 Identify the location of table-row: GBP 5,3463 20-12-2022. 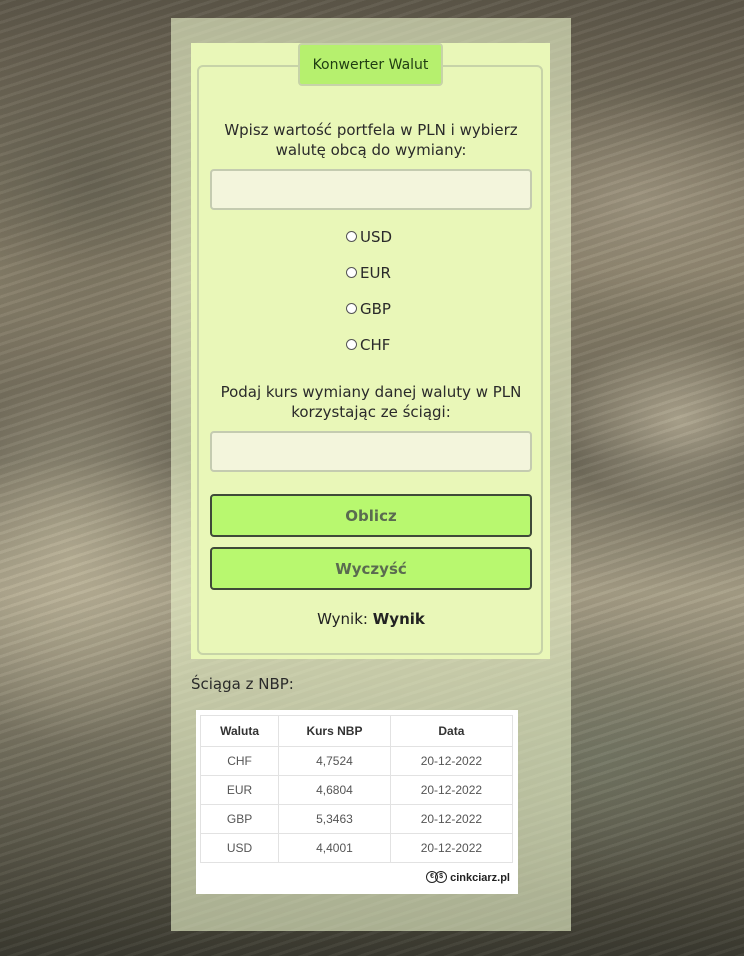
(356, 819).